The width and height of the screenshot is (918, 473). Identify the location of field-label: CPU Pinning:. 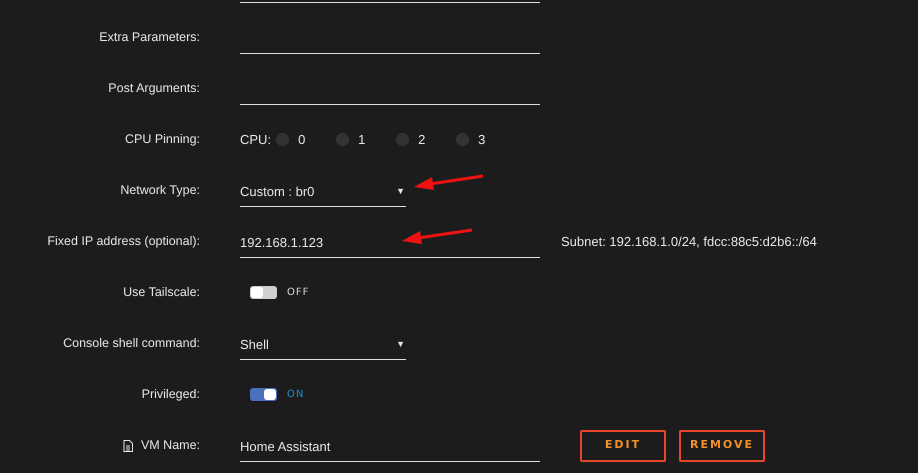
(162, 139).